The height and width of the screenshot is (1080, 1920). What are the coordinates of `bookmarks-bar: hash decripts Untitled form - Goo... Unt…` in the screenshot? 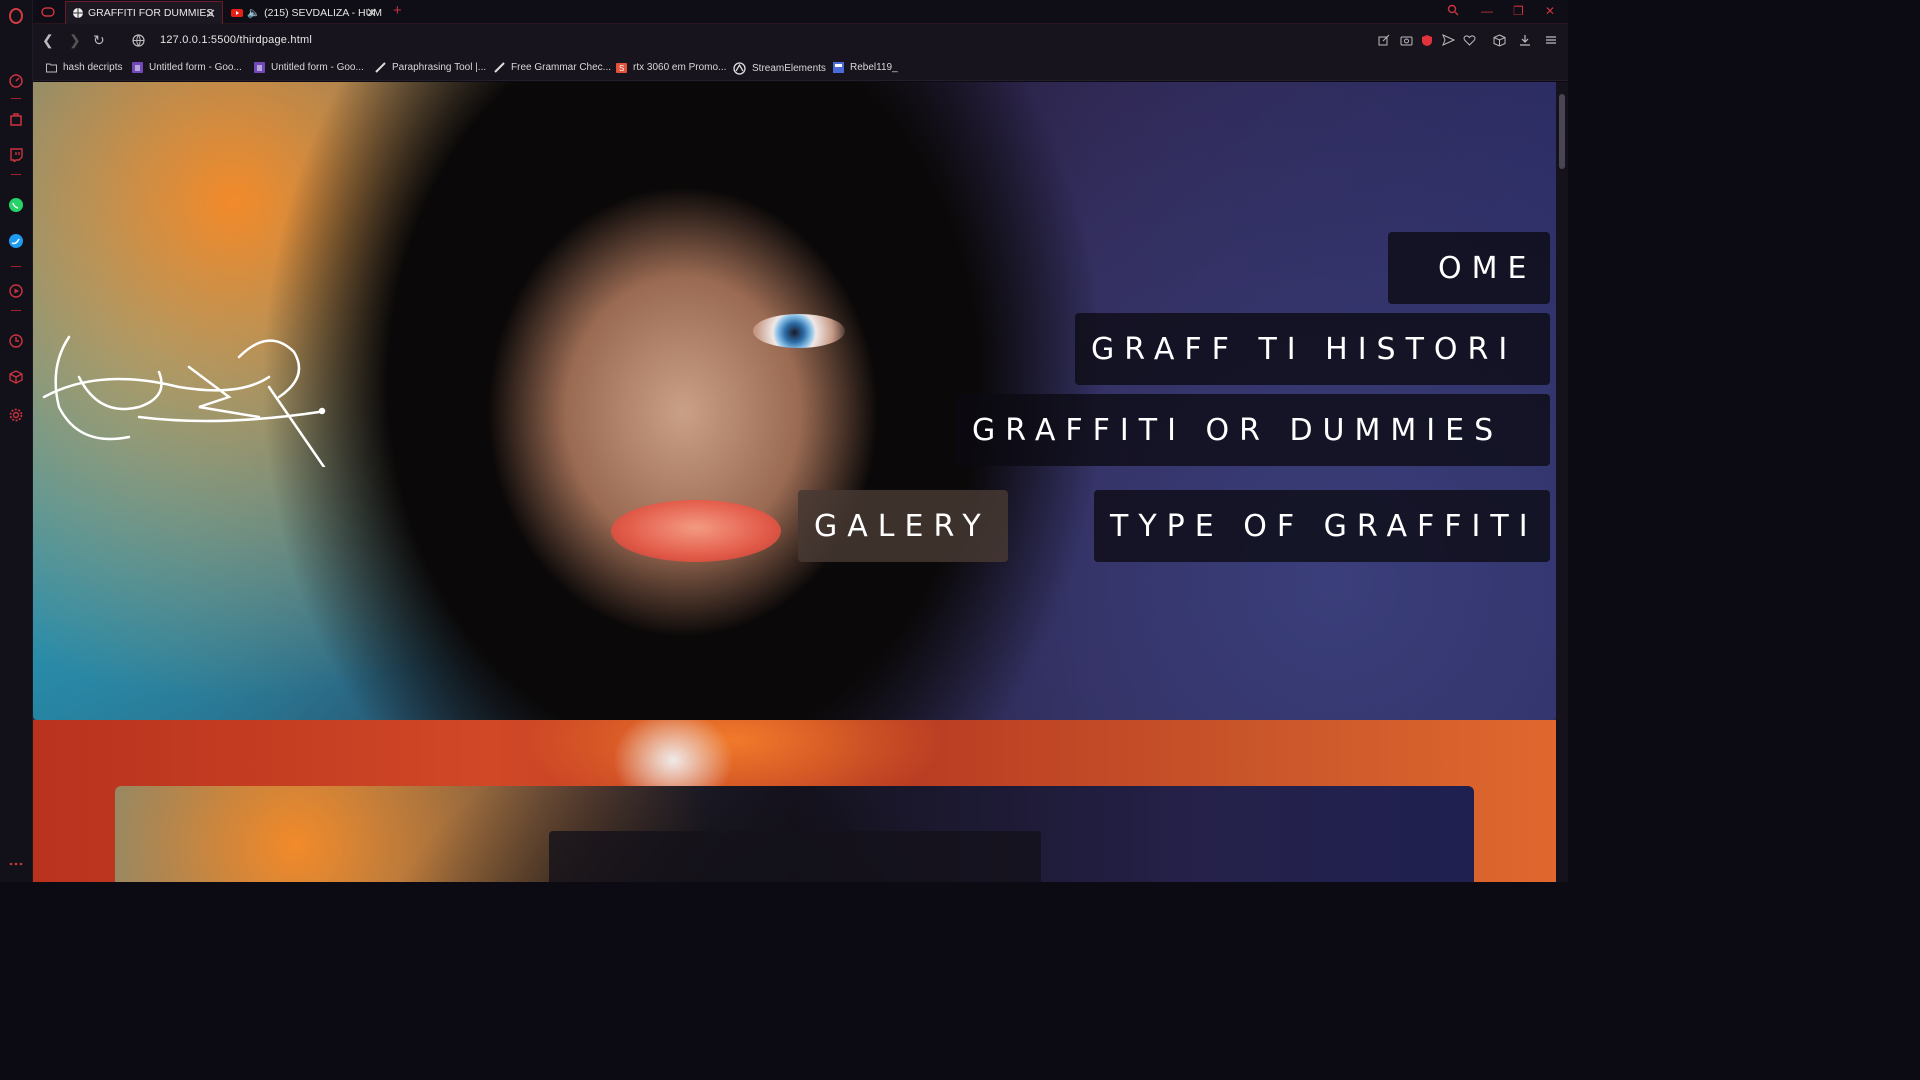 It's located at (800, 69).